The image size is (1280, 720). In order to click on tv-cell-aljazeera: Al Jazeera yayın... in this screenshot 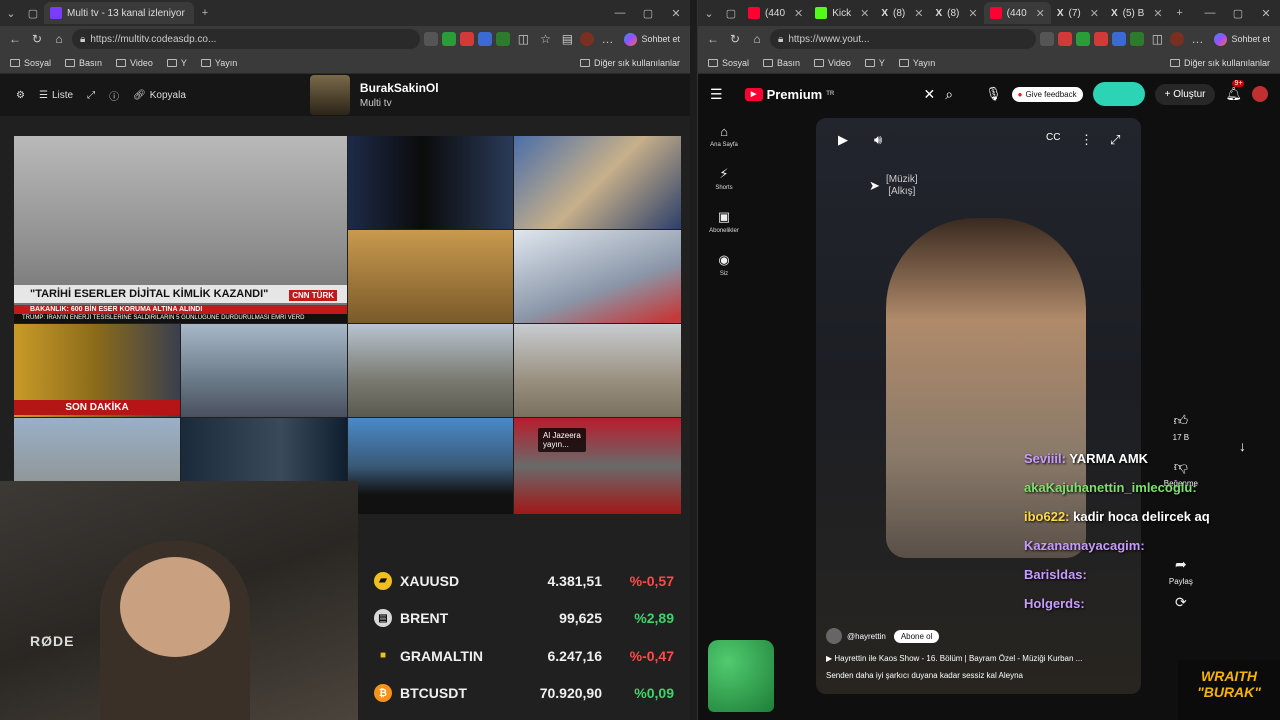, I will do `click(597, 466)`.